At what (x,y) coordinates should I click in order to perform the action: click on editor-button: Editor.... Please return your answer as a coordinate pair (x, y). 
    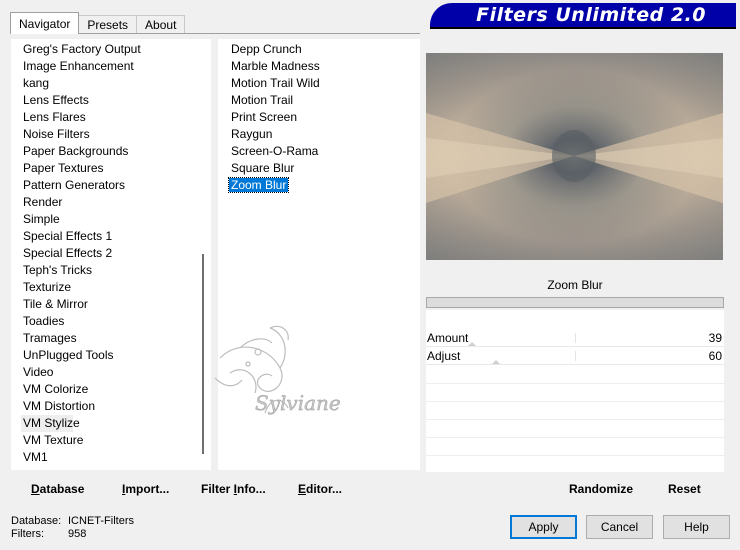
    Looking at the image, I should click on (320, 489).